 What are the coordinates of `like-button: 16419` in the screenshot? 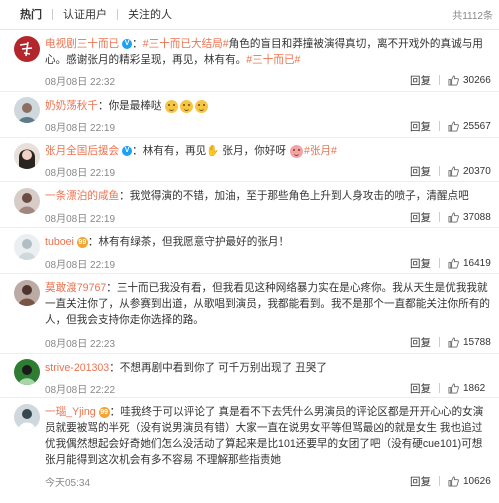 It's located at (469, 263).